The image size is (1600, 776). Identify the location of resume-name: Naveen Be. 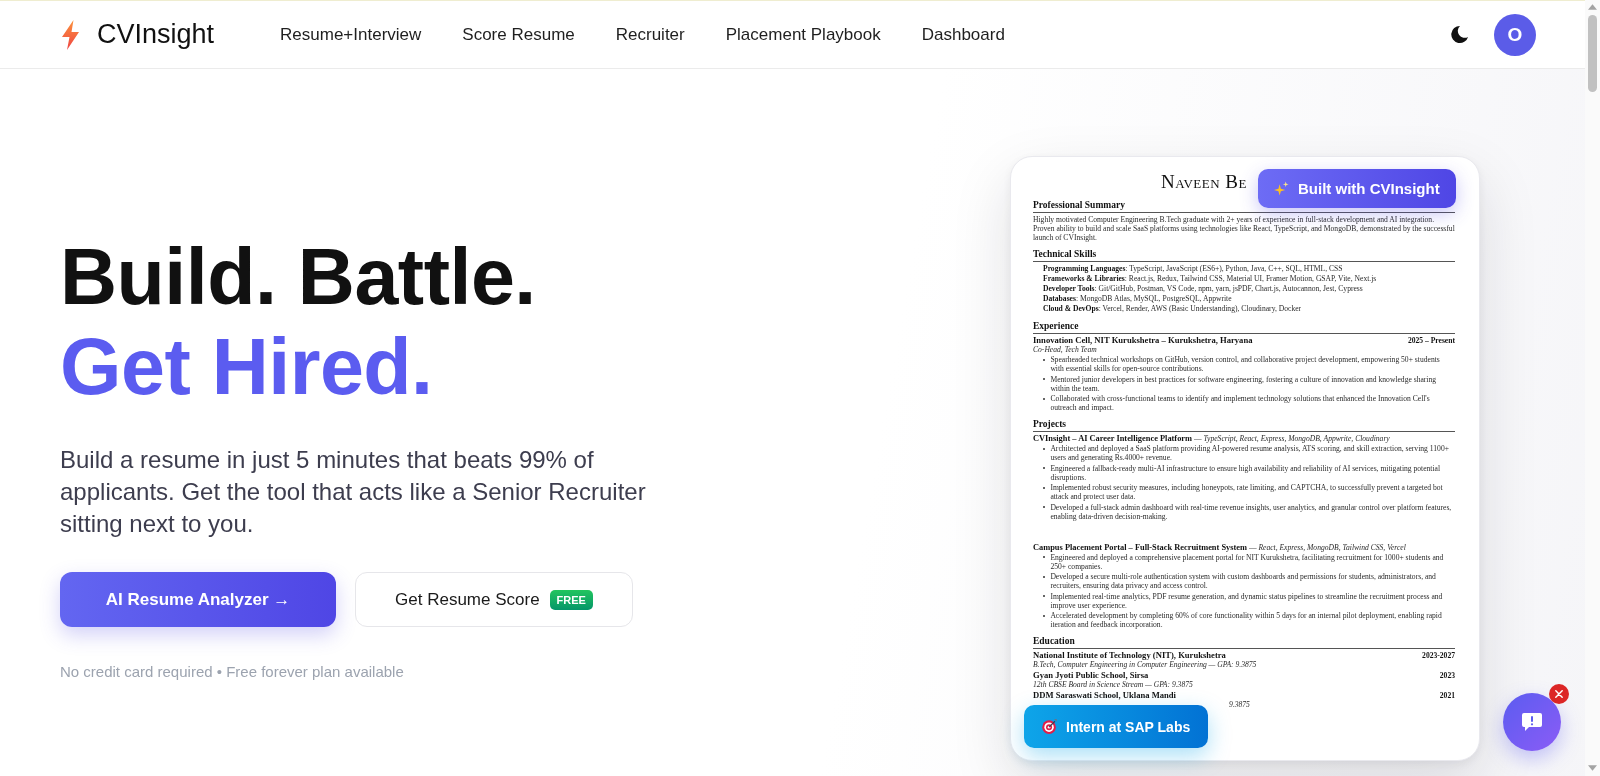
(1204, 182).